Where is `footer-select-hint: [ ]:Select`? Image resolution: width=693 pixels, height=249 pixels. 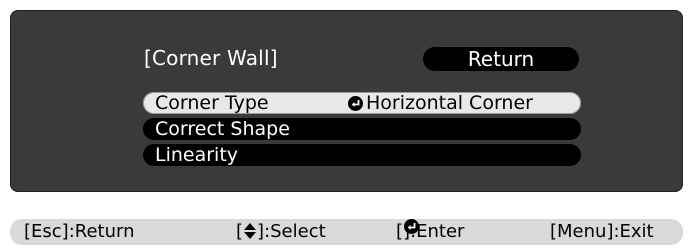 footer-select-hint: [ ]:Select is located at coordinates (281, 232).